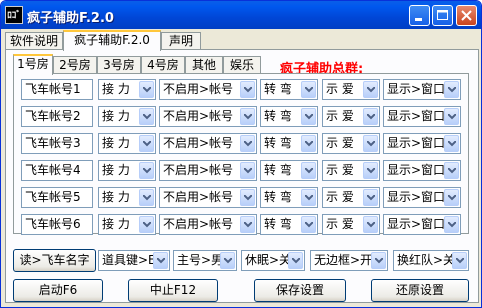 This screenshot has height=308, width=482. Describe the element at coordinates (442, 15) in the screenshot. I see `maximize-button` at that location.